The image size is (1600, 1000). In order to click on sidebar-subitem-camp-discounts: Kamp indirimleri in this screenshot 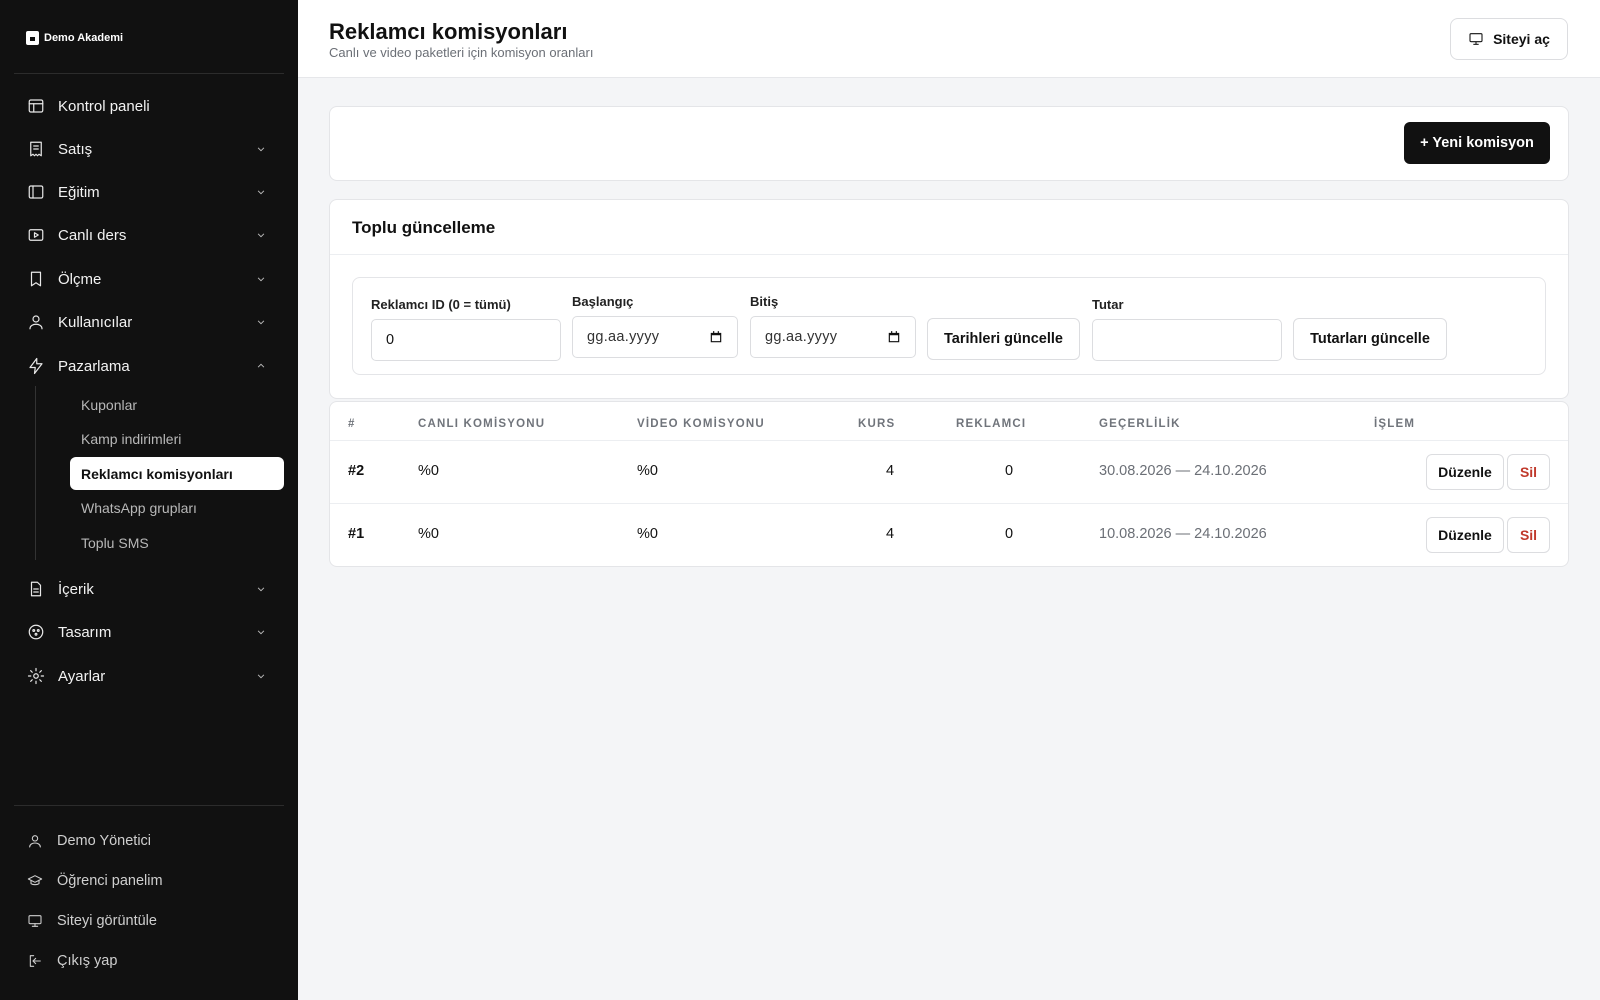, I will do `click(177, 438)`.